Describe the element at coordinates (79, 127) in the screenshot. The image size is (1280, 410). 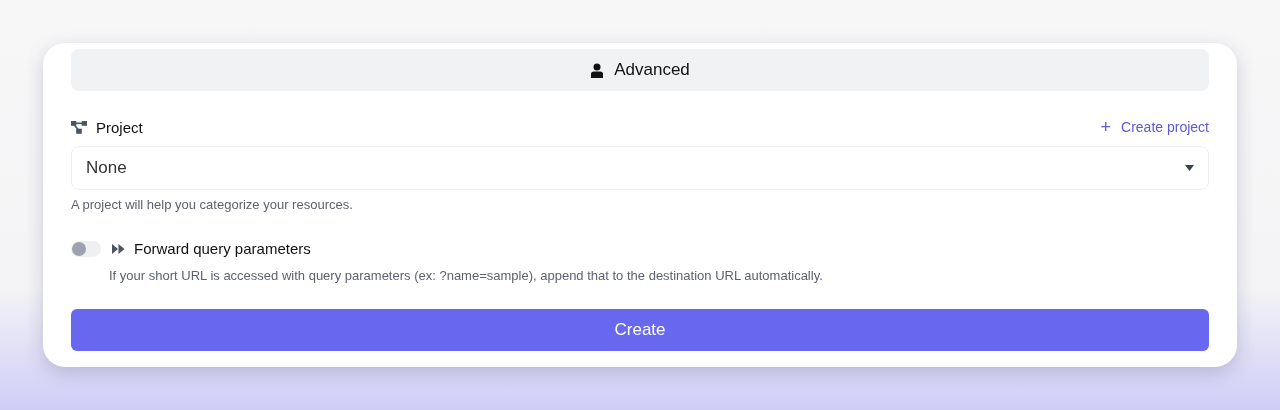
I see `nodes-icon` at that location.